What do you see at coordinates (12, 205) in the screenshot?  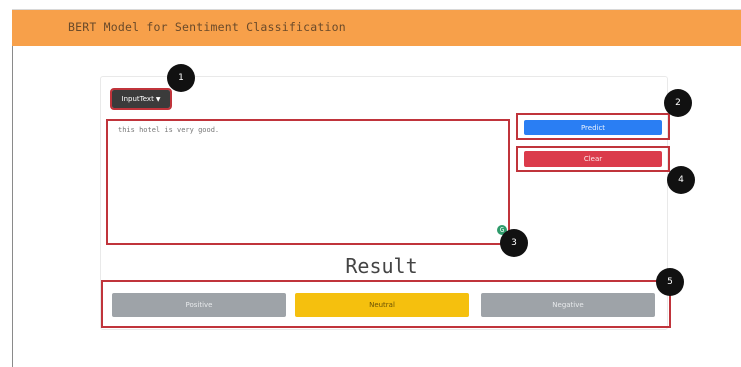 I see `window-left-border` at bounding box center [12, 205].